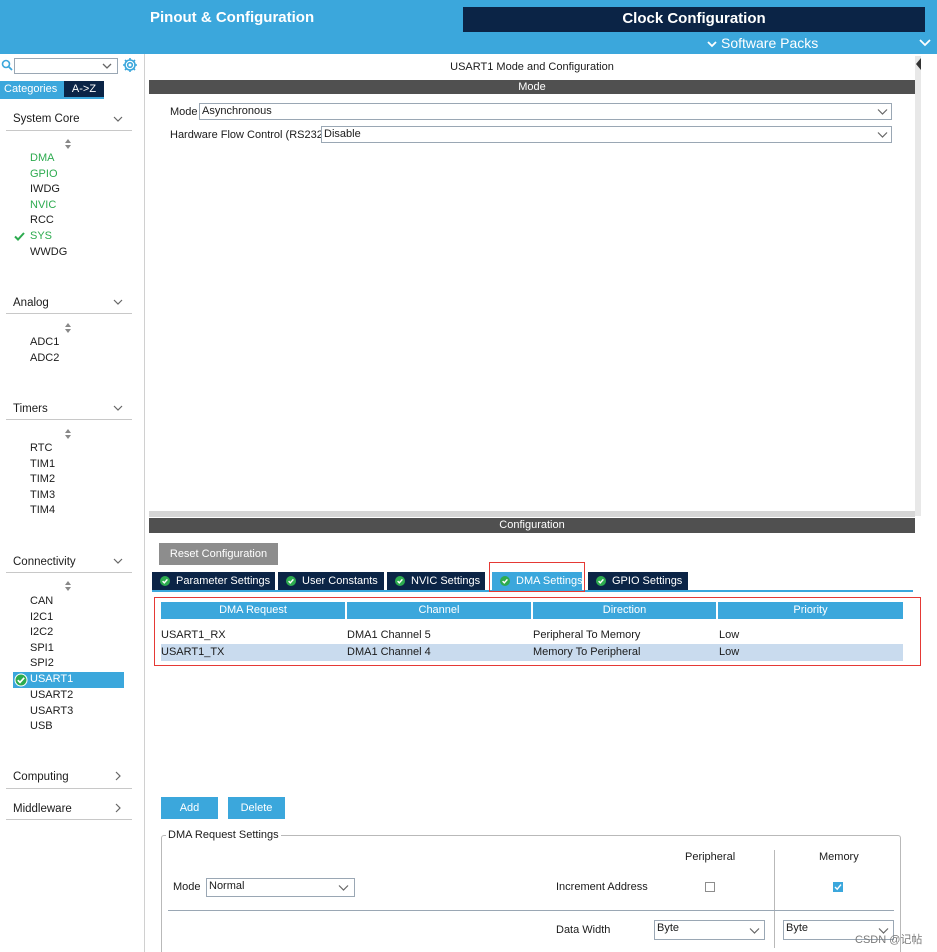 This screenshot has height=952, width=937. I want to click on memory-column-label: Memory, so click(839, 857).